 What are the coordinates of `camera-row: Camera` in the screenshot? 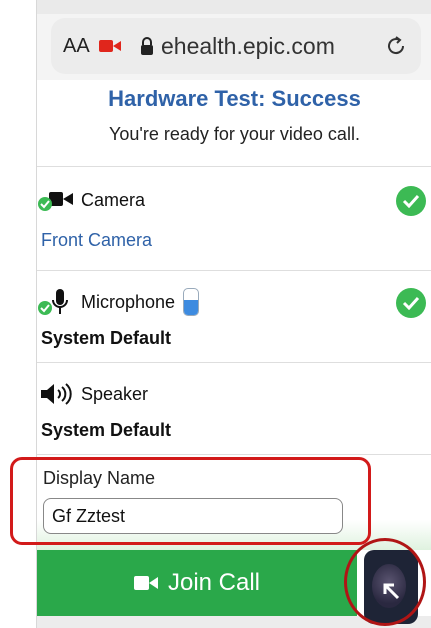 It's located at (91, 200).